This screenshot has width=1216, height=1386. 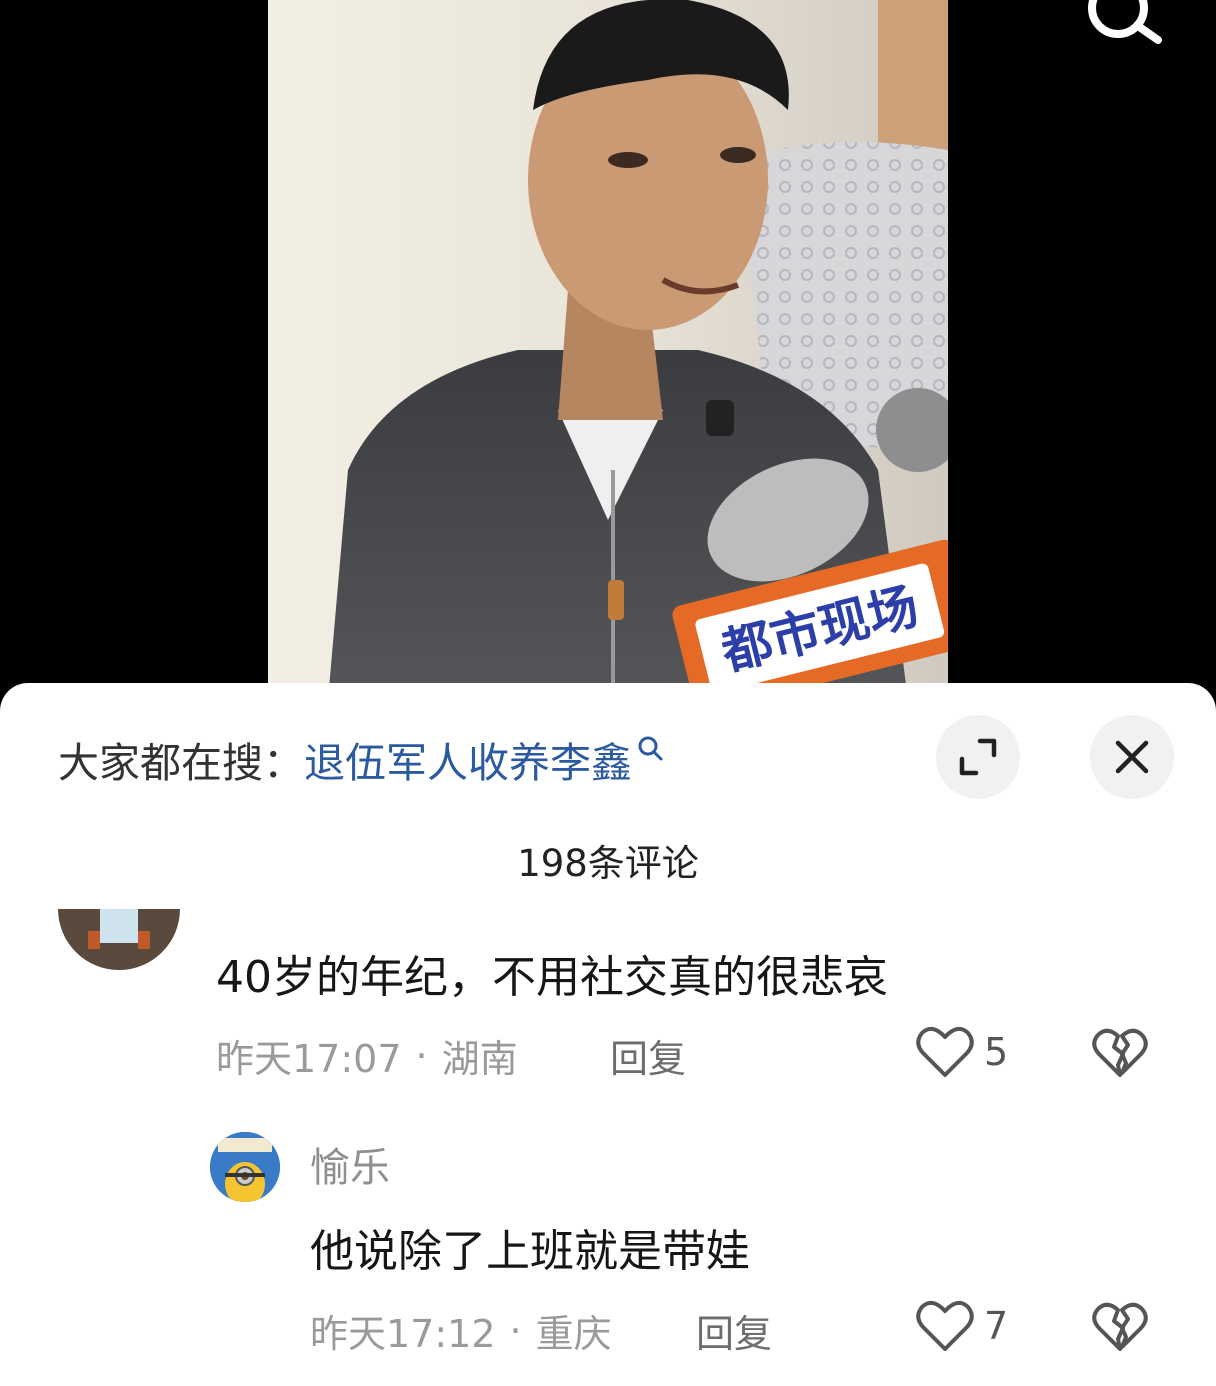 I want to click on close-button, so click(x=1132, y=757).